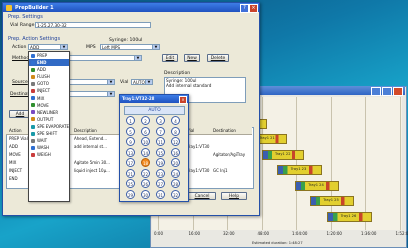 The height and width of the screenshot is (248, 408). What do you see at coordinates (49, 76) in the screenshot?
I see `action-menu-item-flush: FLUSH` at bounding box center [49, 76].